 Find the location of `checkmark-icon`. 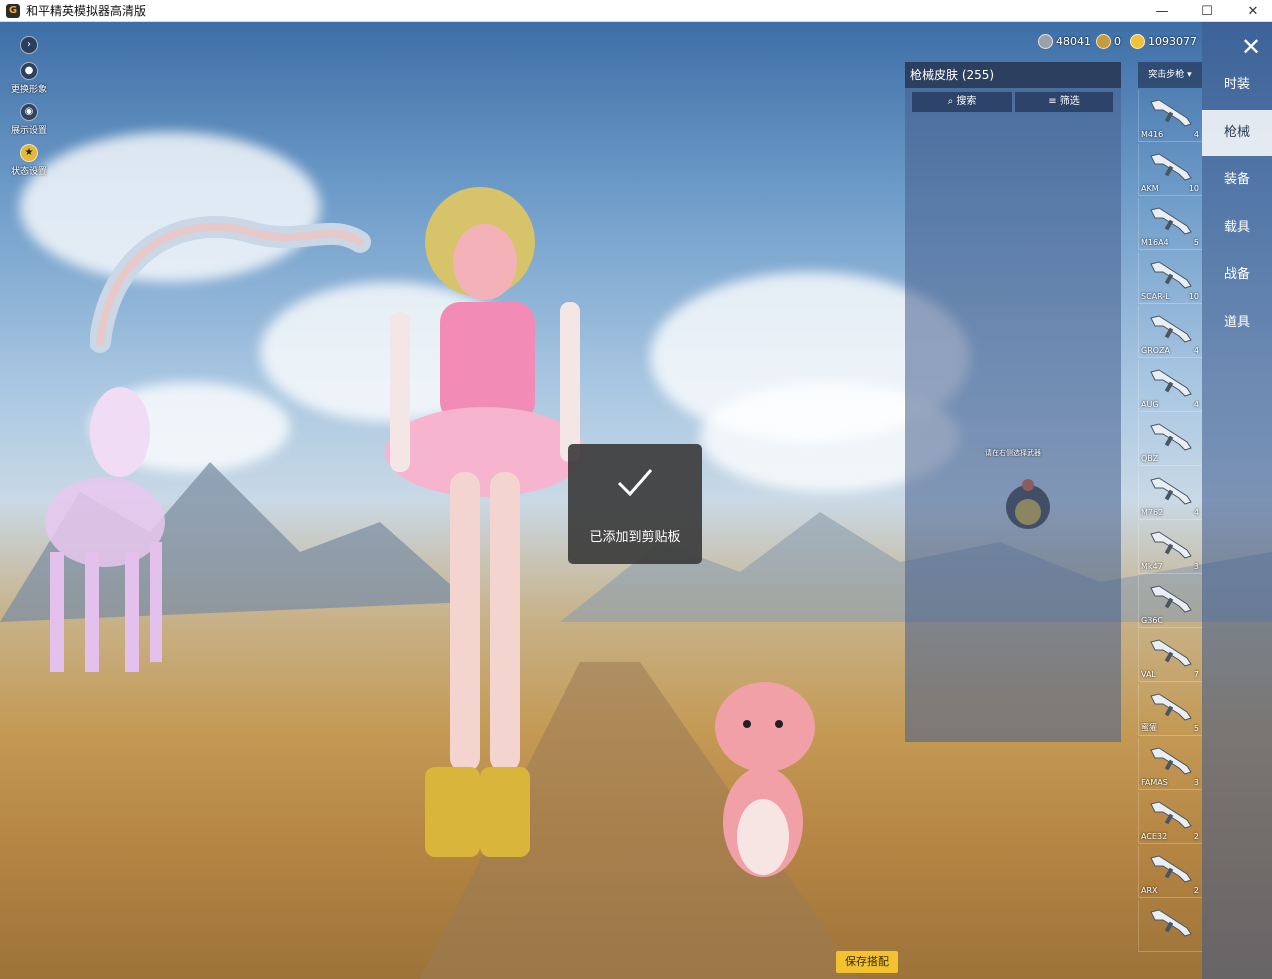

checkmark-icon is located at coordinates (635, 483).